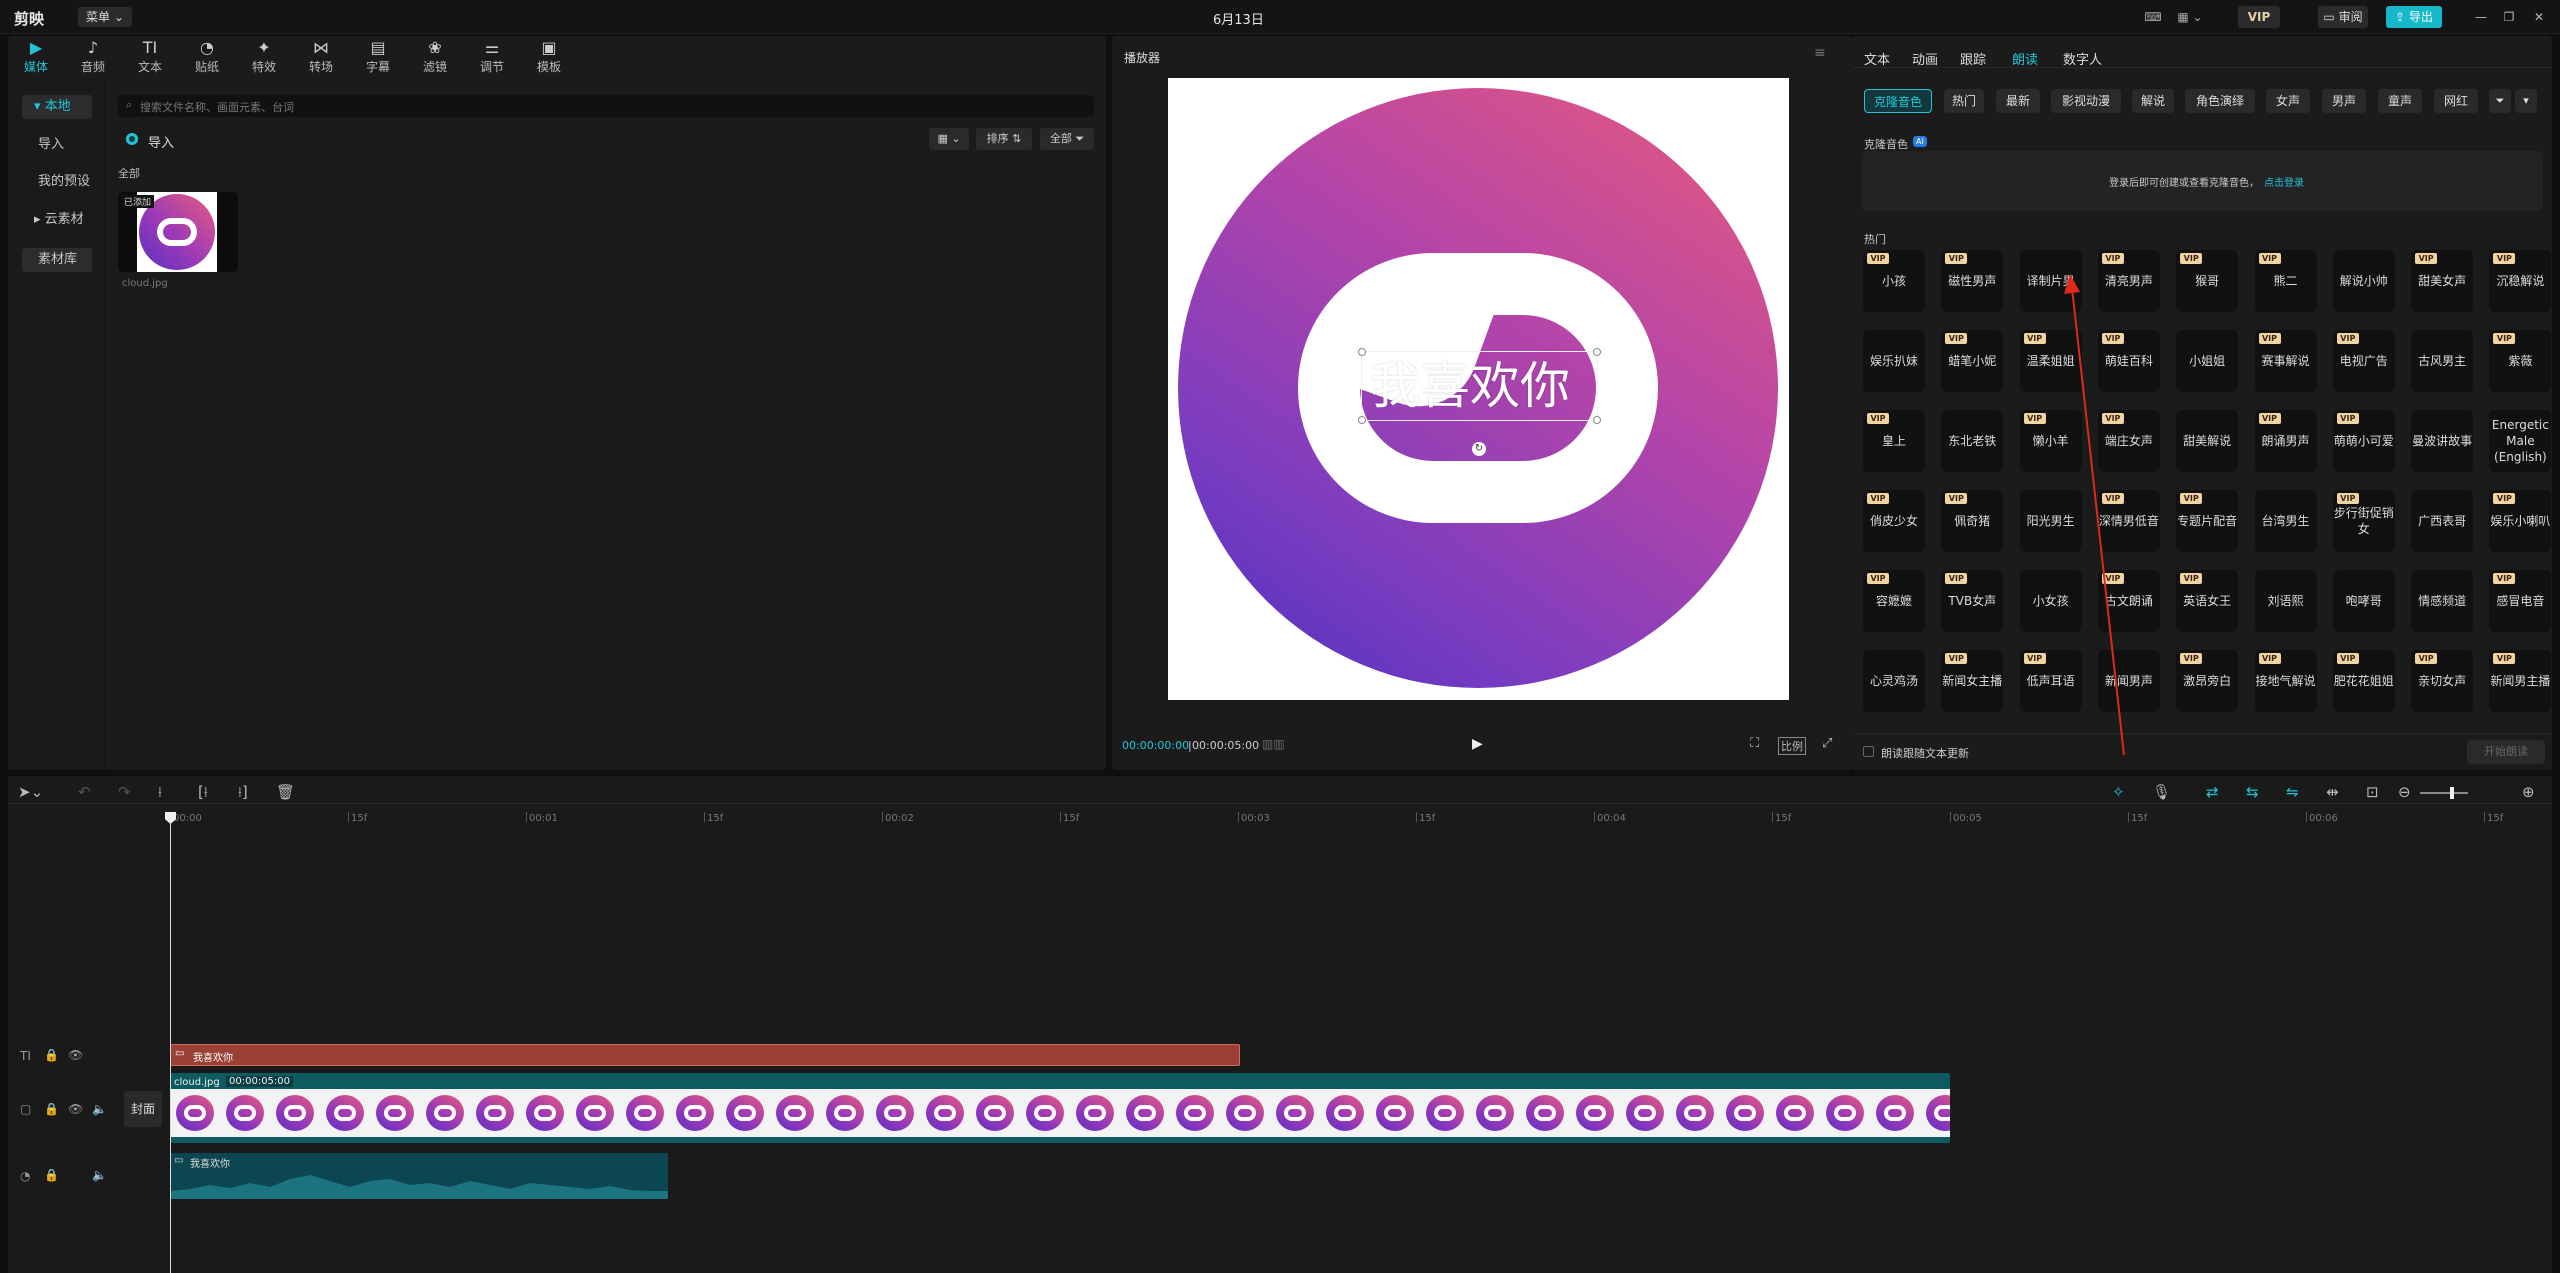 The image size is (2560, 1273). Describe the element at coordinates (1004, 139) in the screenshot. I see `sort-button: 排序 ⇅` at that location.